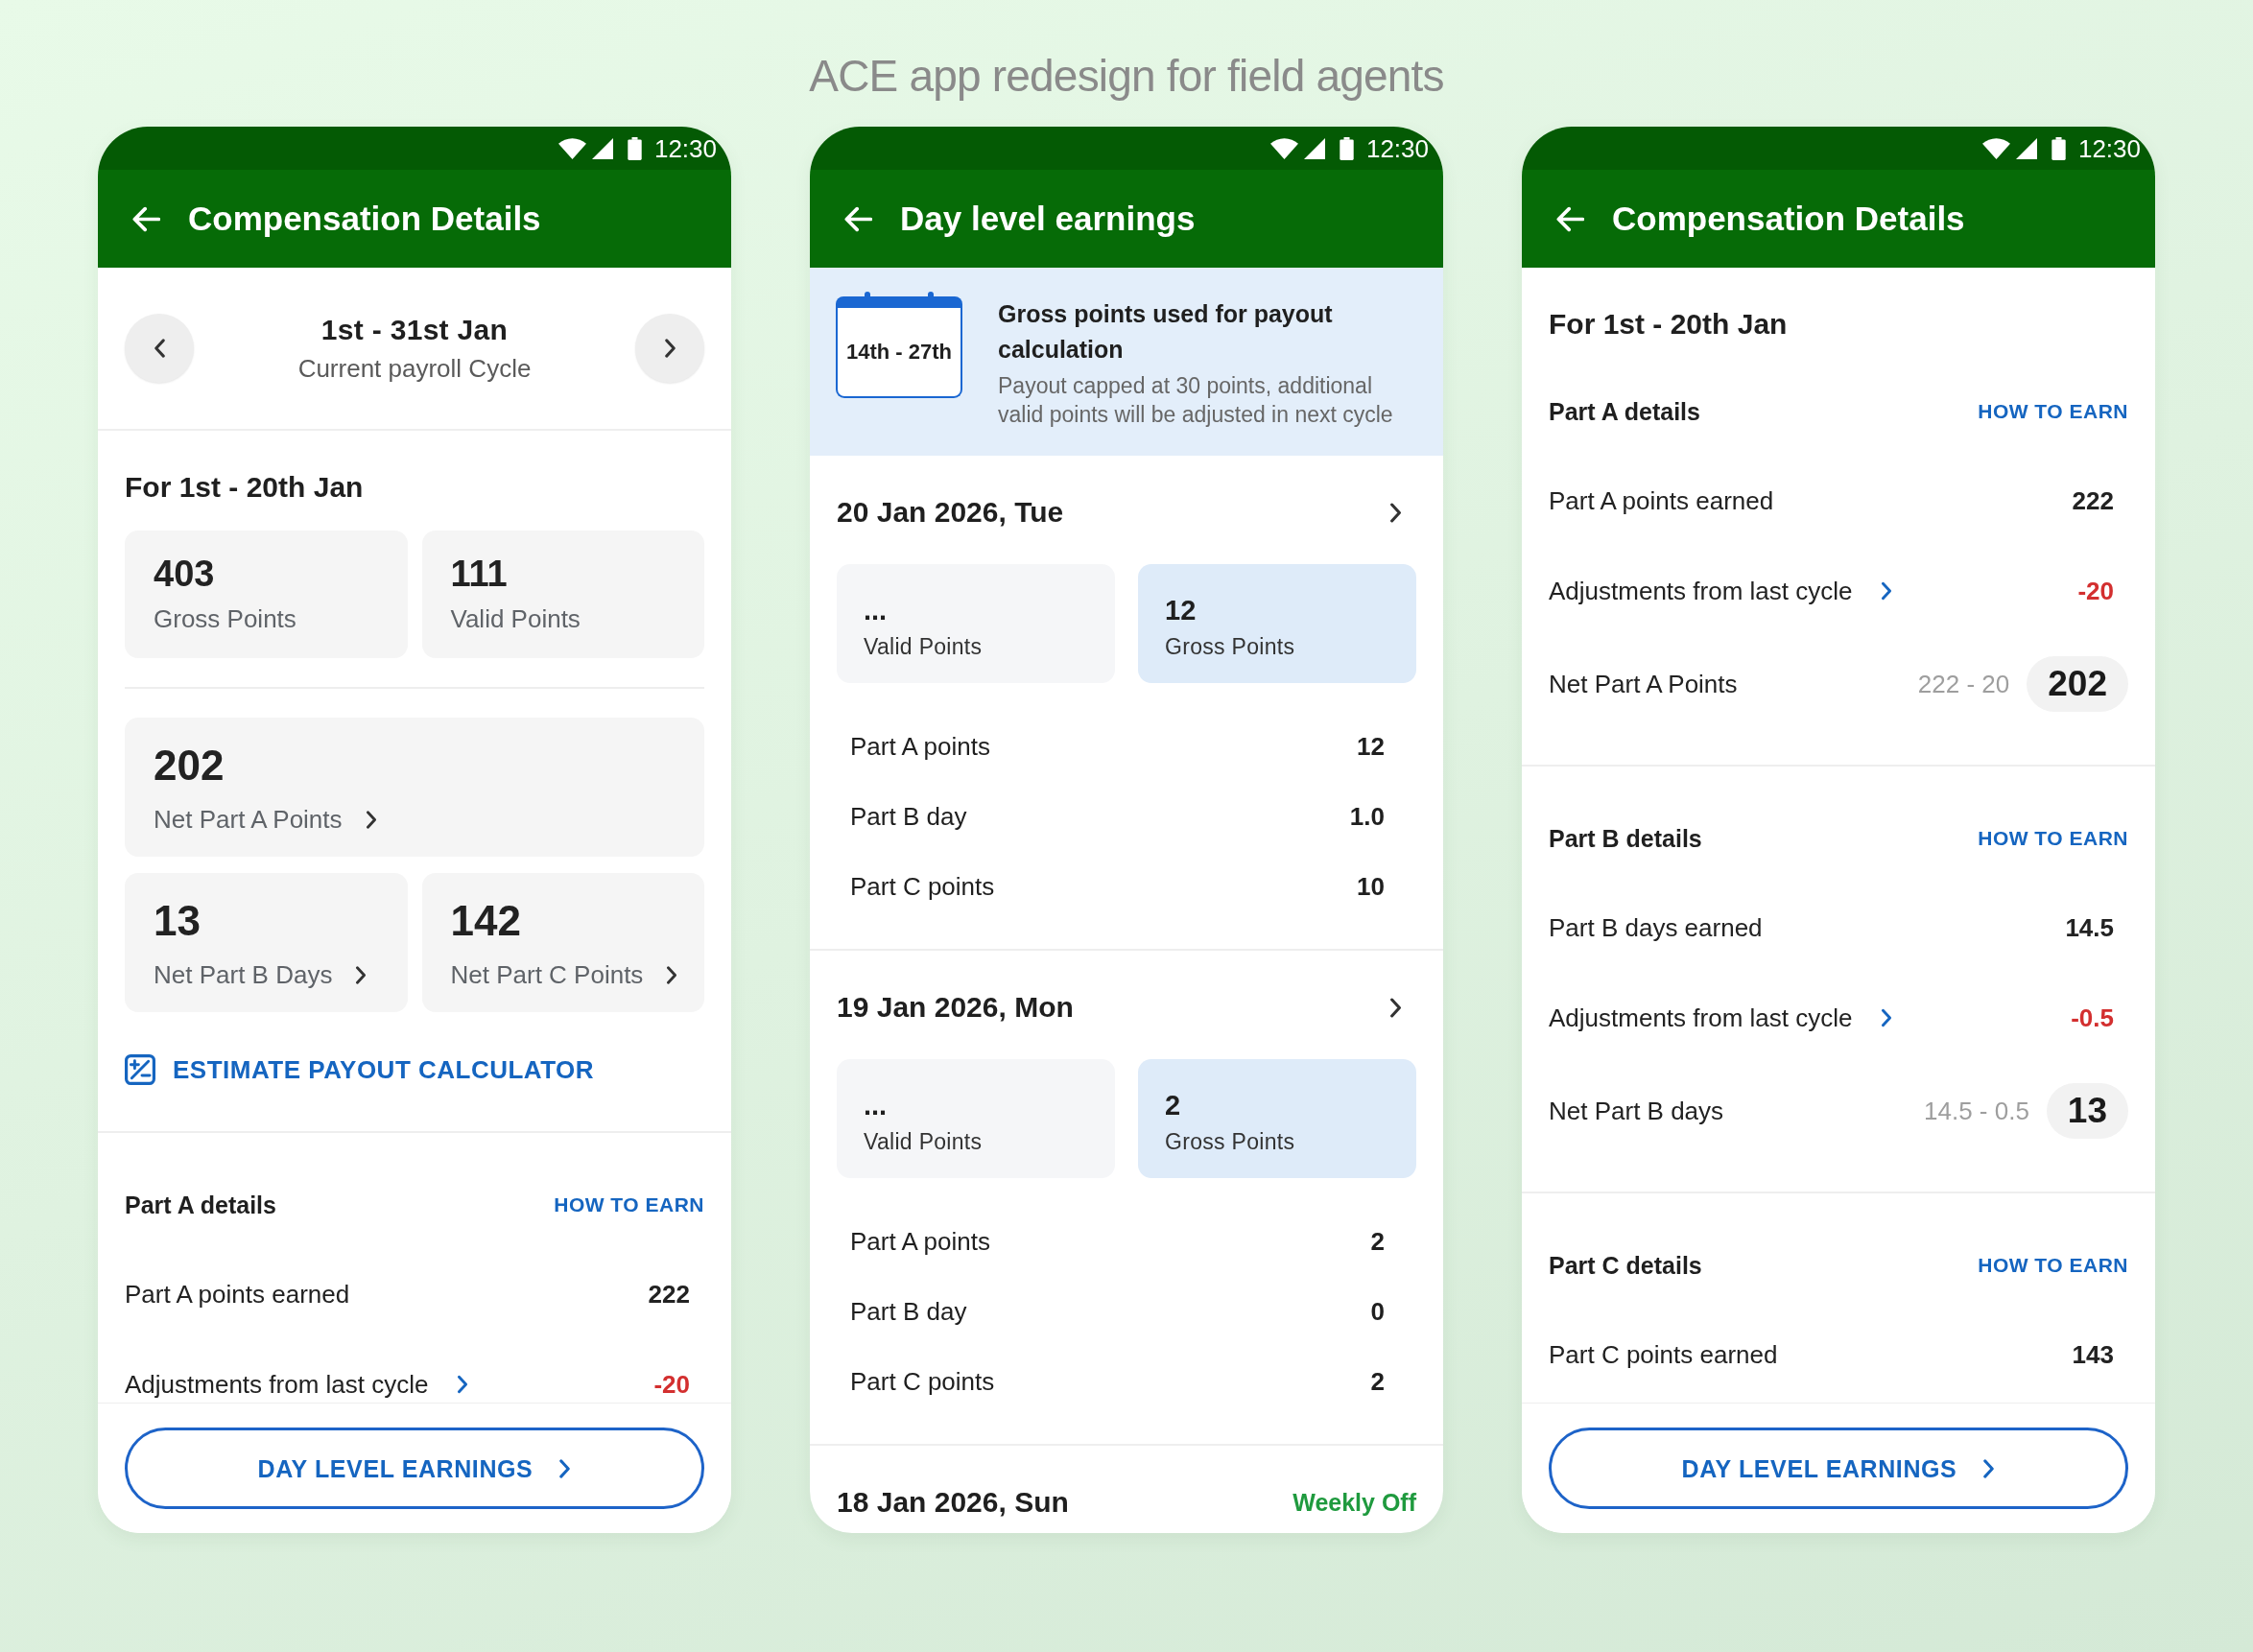  What do you see at coordinates (1656, 928) in the screenshot?
I see `row-label: Part B days earned` at bounding box center [1656, 928].